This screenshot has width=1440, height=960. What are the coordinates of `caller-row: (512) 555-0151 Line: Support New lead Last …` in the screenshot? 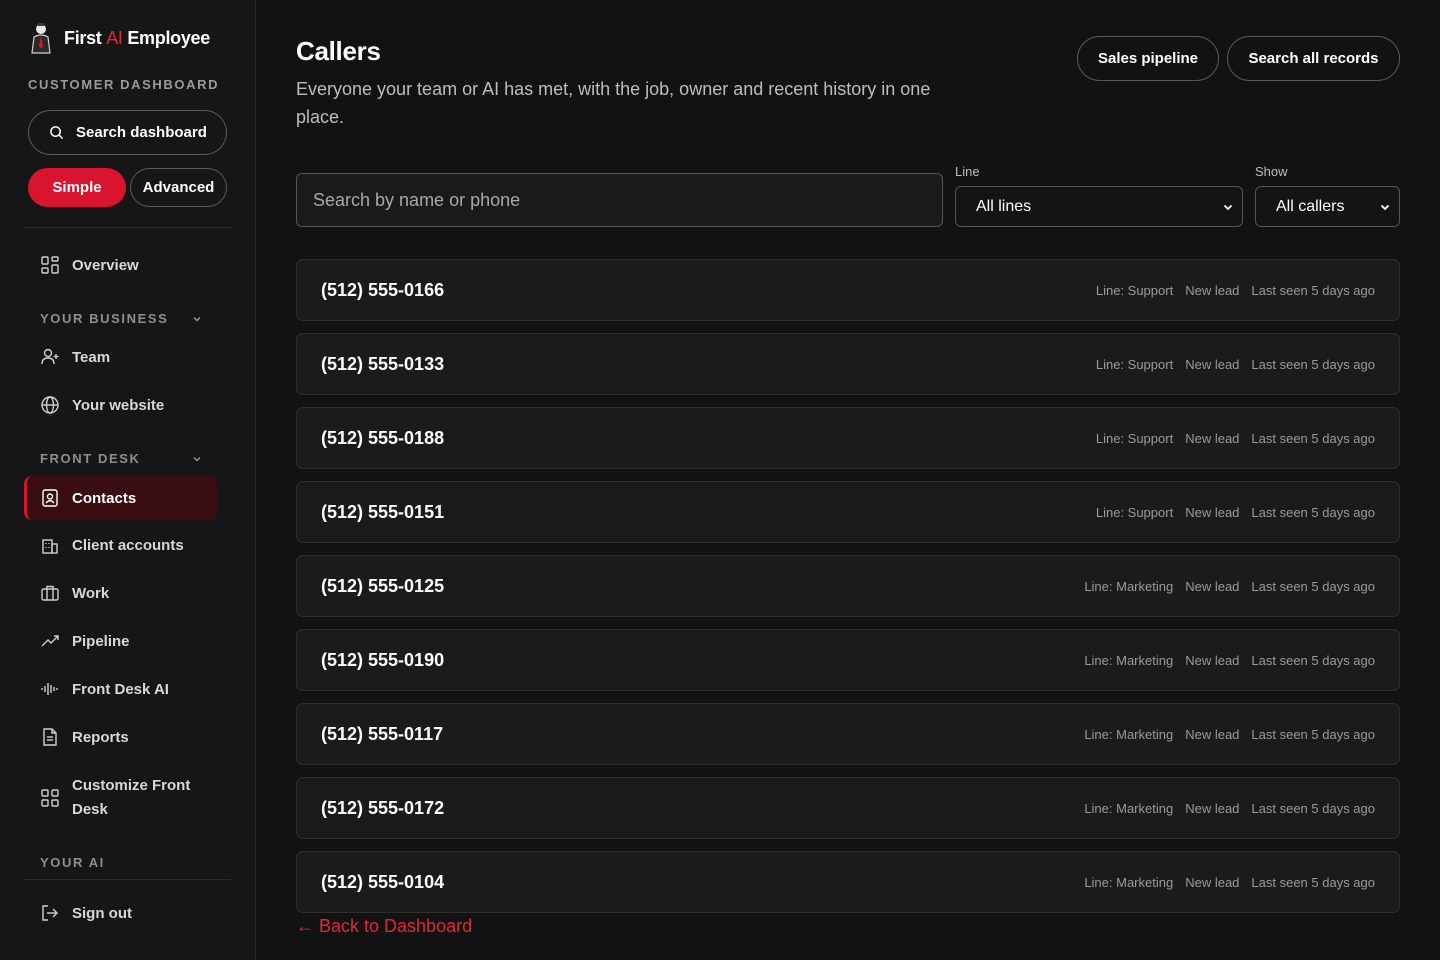 It's located at (848, 512).